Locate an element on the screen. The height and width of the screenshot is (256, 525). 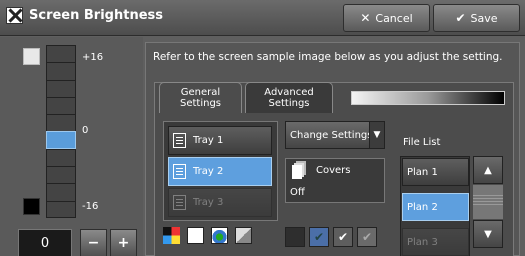
save-label: Save is located at coordinates (484, 18).